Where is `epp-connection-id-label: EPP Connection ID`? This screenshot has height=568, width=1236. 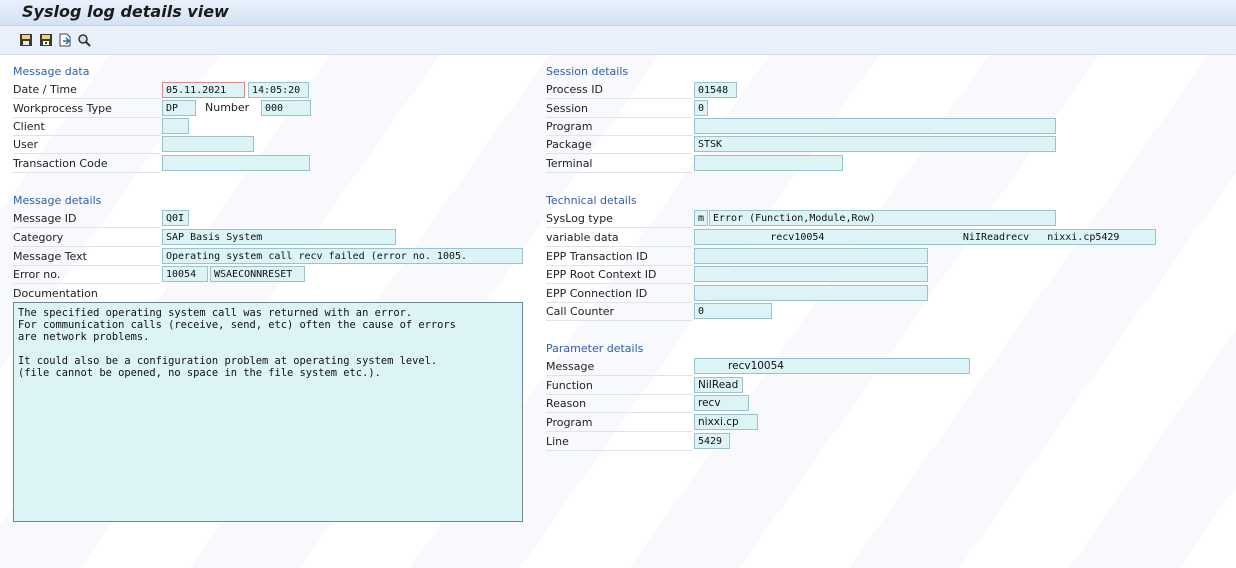
epp-connection-id-label: EPP Connection ID is located at coordinates (619, 294).